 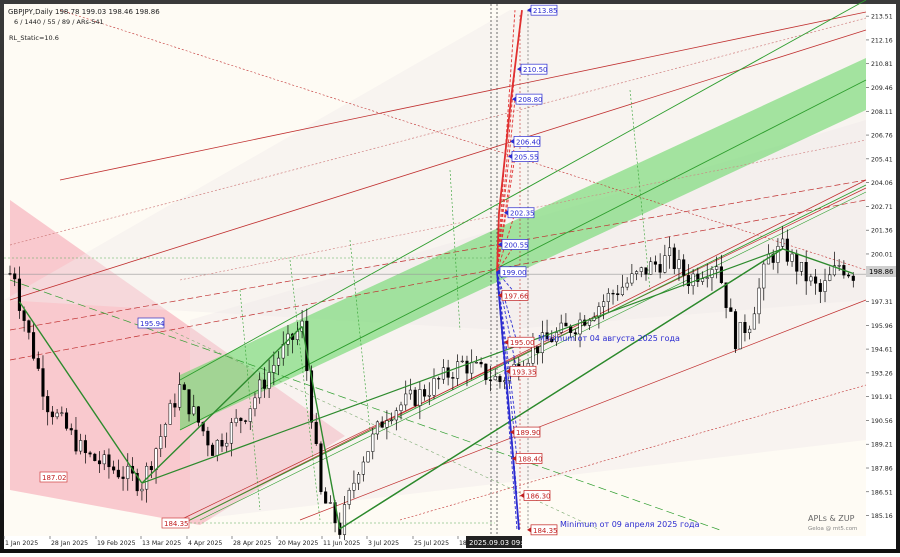 I want to click on swing-label-high: 195.94, so click(x=151, y=323).